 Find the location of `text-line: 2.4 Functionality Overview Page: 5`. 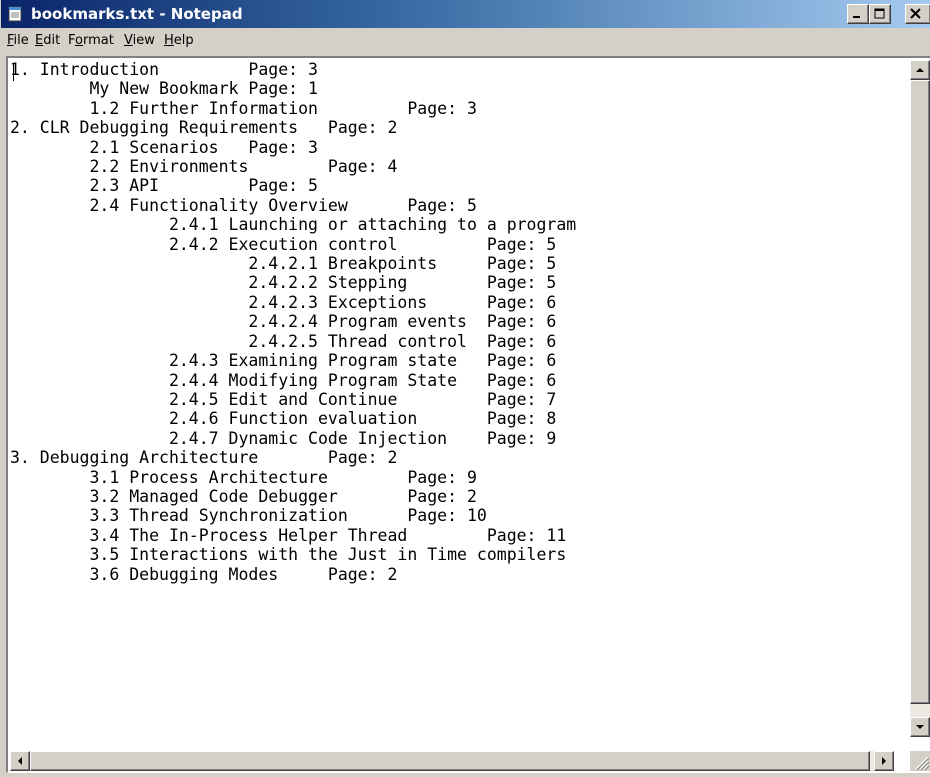

text-line: 2.4 Functionality Overview Page: 5 is located at coordinates (243, 205).